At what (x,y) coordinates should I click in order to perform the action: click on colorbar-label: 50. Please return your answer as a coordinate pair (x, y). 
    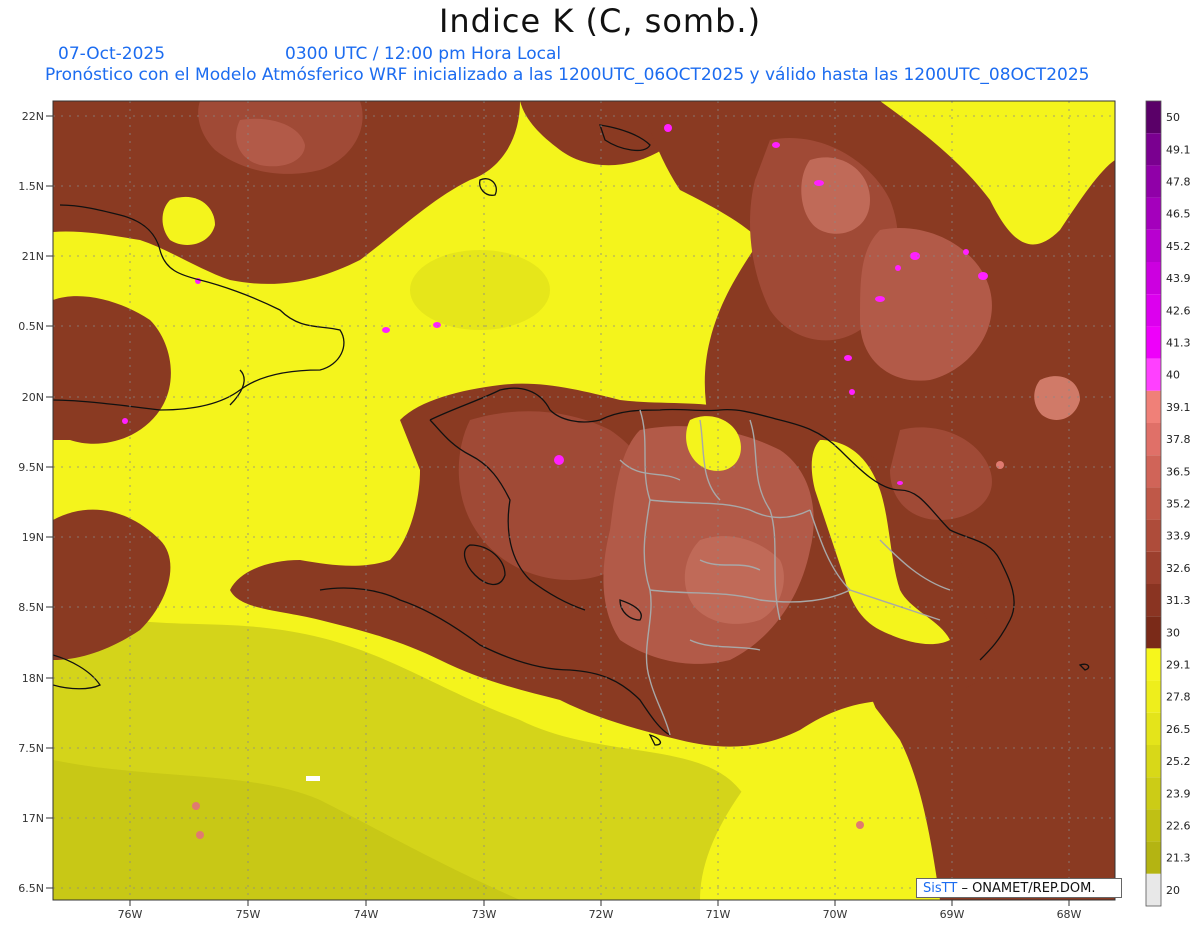
    Looking at the image, I should click on (1173, 117).